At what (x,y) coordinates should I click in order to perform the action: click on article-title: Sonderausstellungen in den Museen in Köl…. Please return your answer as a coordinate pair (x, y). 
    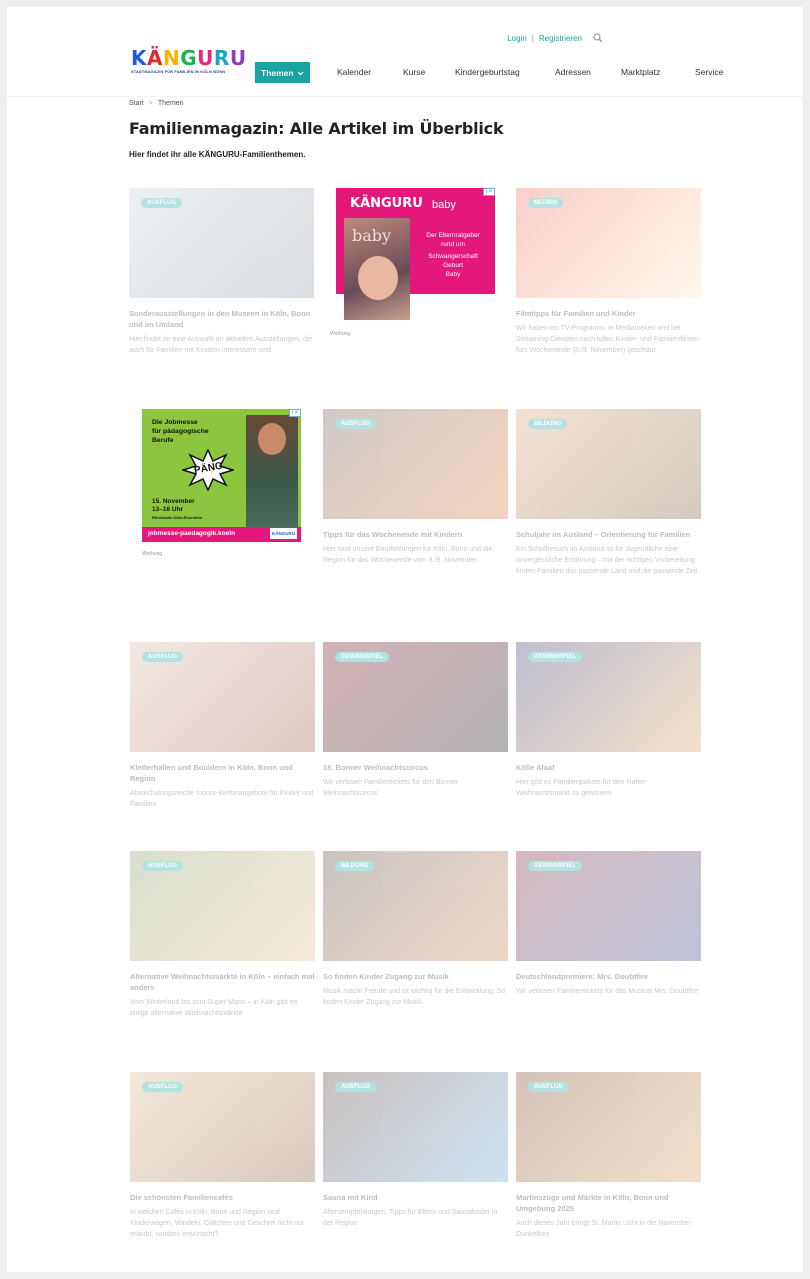
    Looking at the image, I should click on (221, 319).